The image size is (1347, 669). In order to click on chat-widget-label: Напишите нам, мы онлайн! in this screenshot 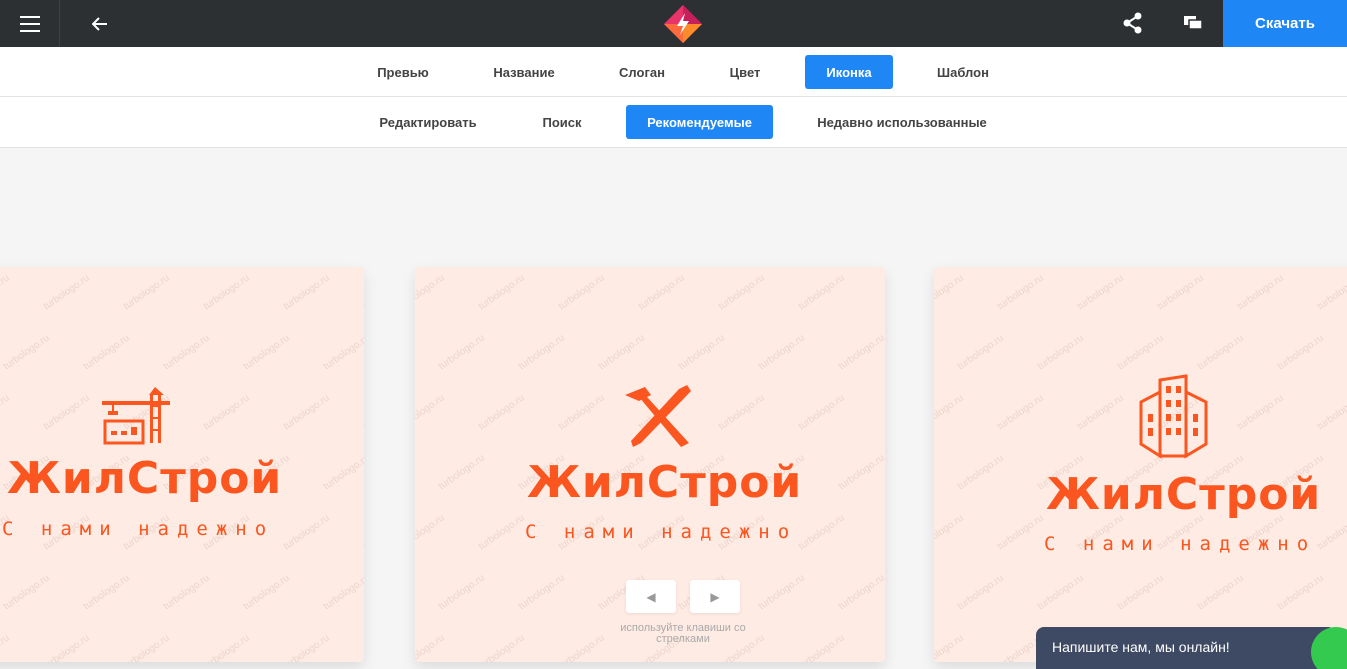, I will do `click(1141, 647)`.